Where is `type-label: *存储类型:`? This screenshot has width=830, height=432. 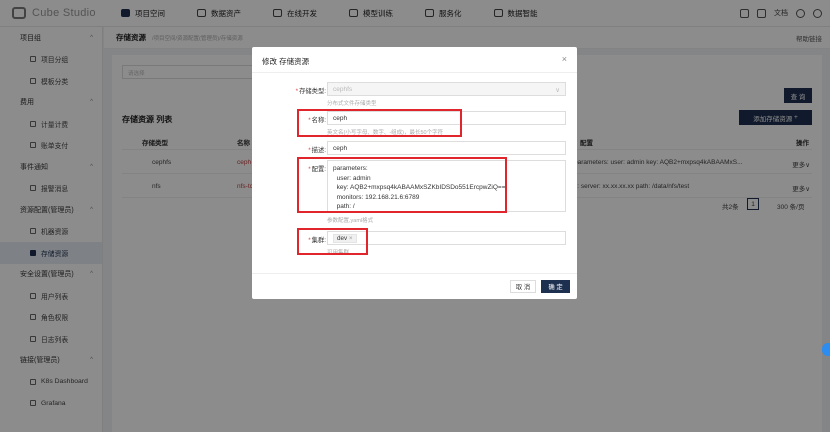 type-label: *存储类型: is located at coordinates (310, 91).